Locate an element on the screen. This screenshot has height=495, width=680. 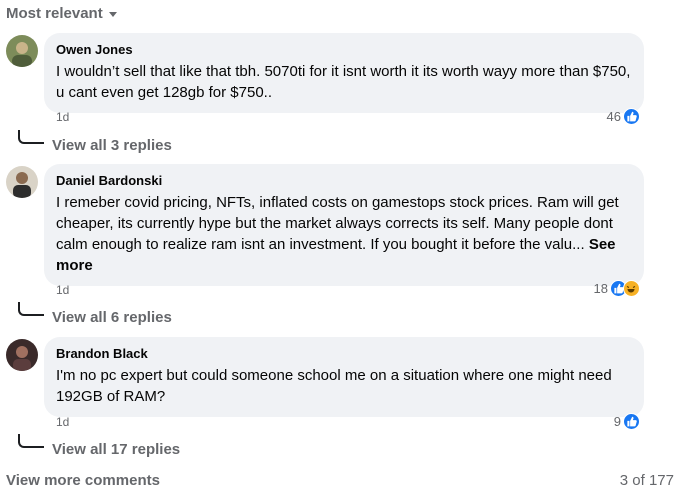
sort-label: Most relevant is located at coordinates (54, 13).